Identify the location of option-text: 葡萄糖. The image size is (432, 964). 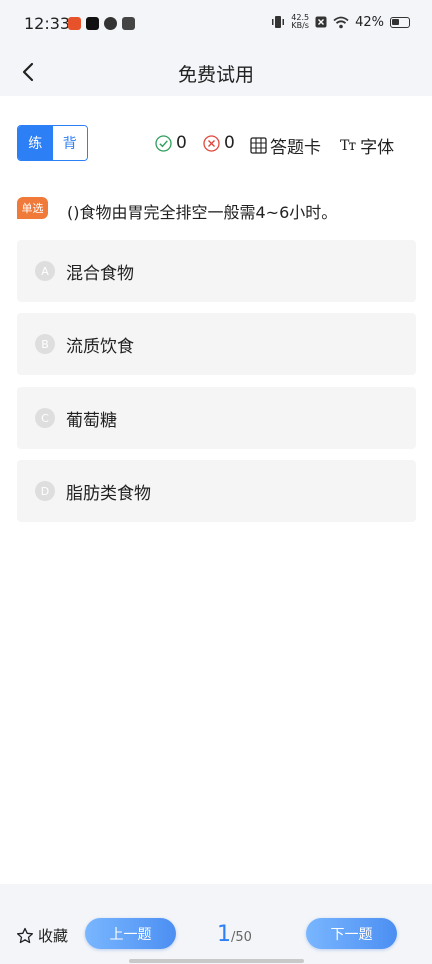
(91, 420).